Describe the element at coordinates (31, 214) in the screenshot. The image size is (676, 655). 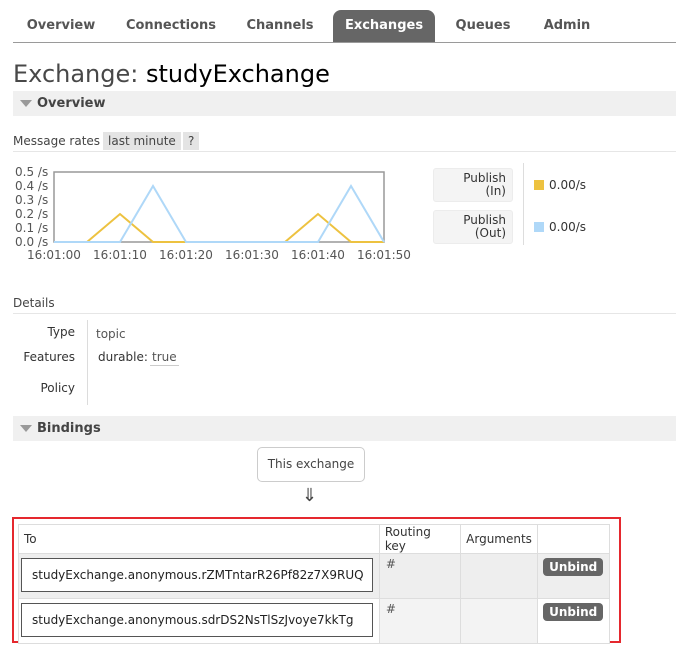
I see `y-tick-label: 0.2 /s` at that location.